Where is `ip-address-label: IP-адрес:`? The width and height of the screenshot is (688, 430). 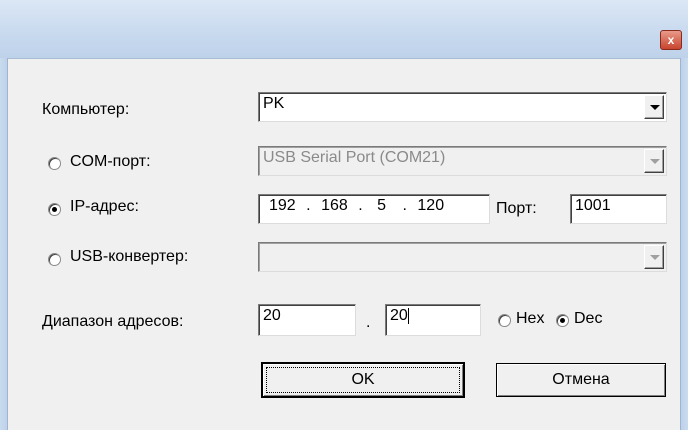
ip-address-label: IP-адрес: is located at coordinates (104, 206).